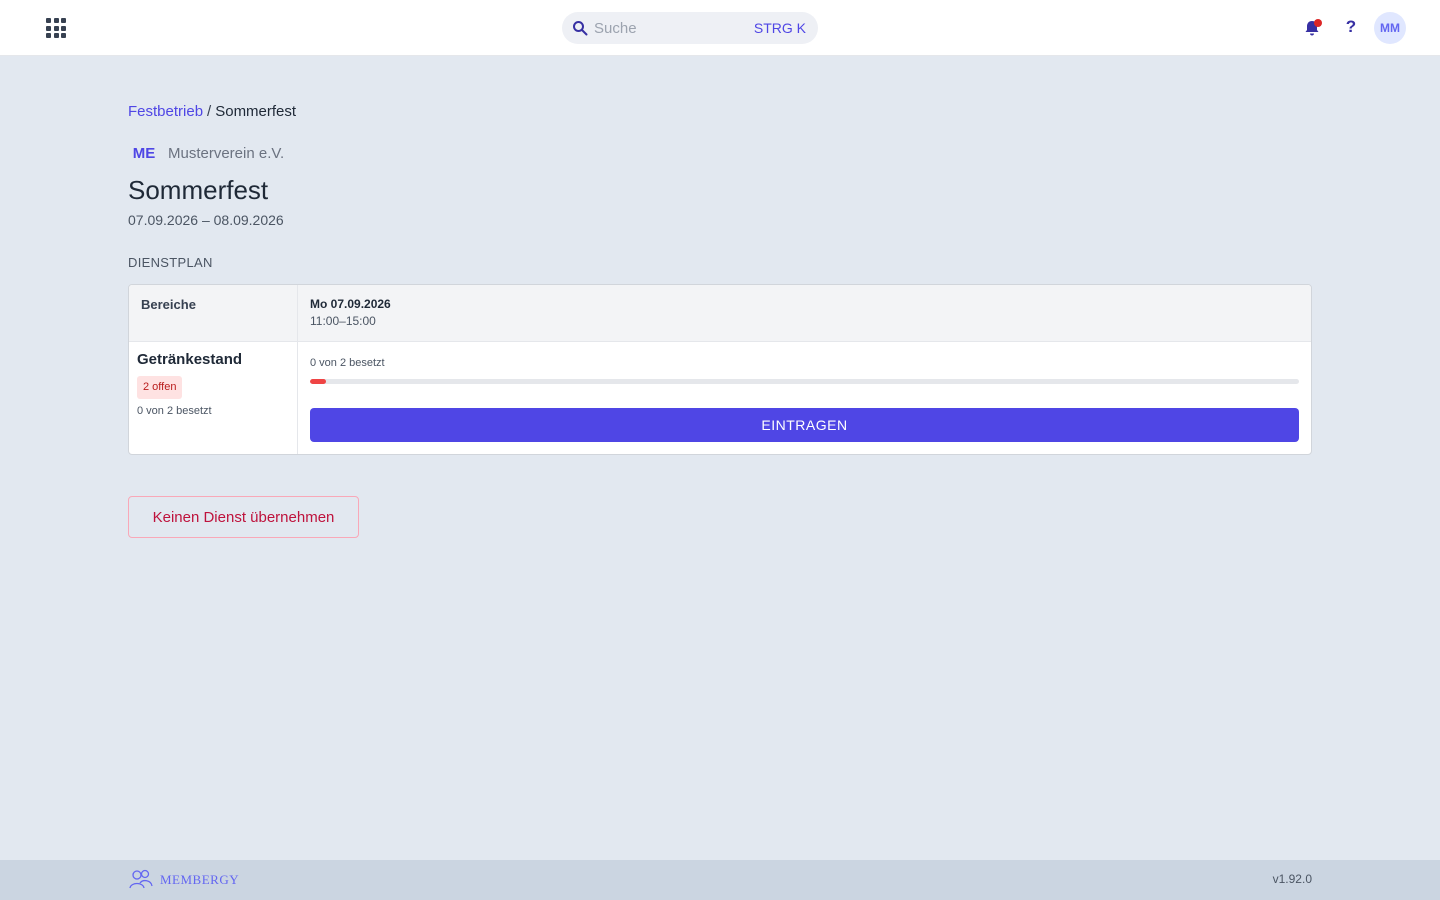 This screenshot has width=1440, height=900. I want to click on column-divider, so click(297, 369).